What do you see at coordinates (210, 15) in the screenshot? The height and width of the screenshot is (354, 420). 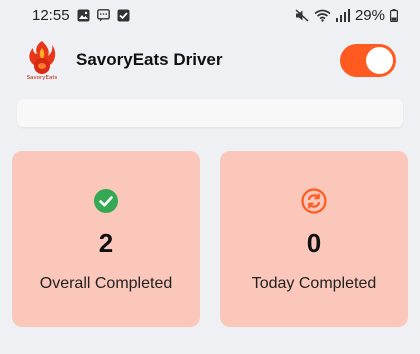 I see `status-bar: 12:55 29%` at bounding box center [210, 15].